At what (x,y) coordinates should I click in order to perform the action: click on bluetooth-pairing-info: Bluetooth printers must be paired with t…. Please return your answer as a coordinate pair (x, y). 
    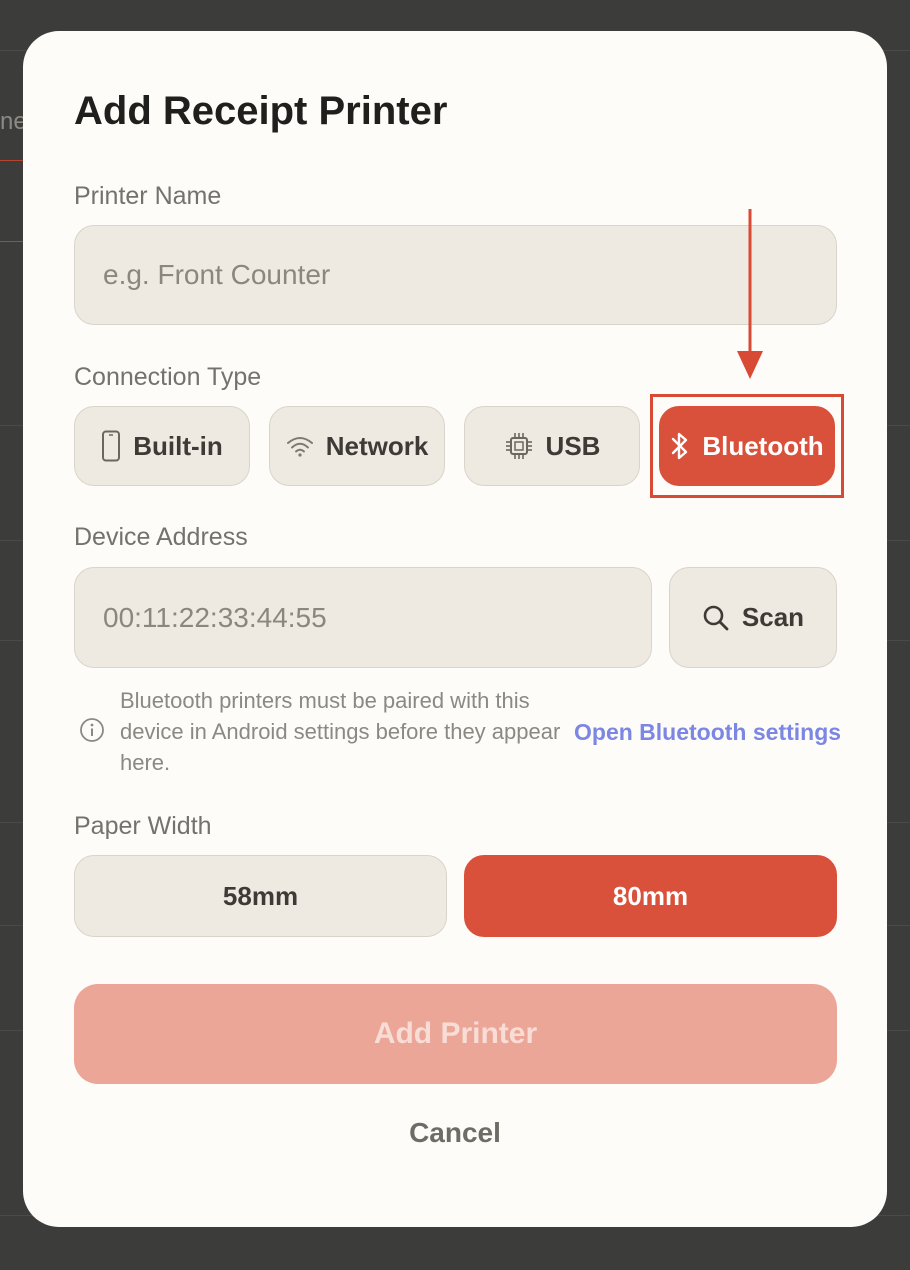
    Looking at the image, I should click on (340, 731).